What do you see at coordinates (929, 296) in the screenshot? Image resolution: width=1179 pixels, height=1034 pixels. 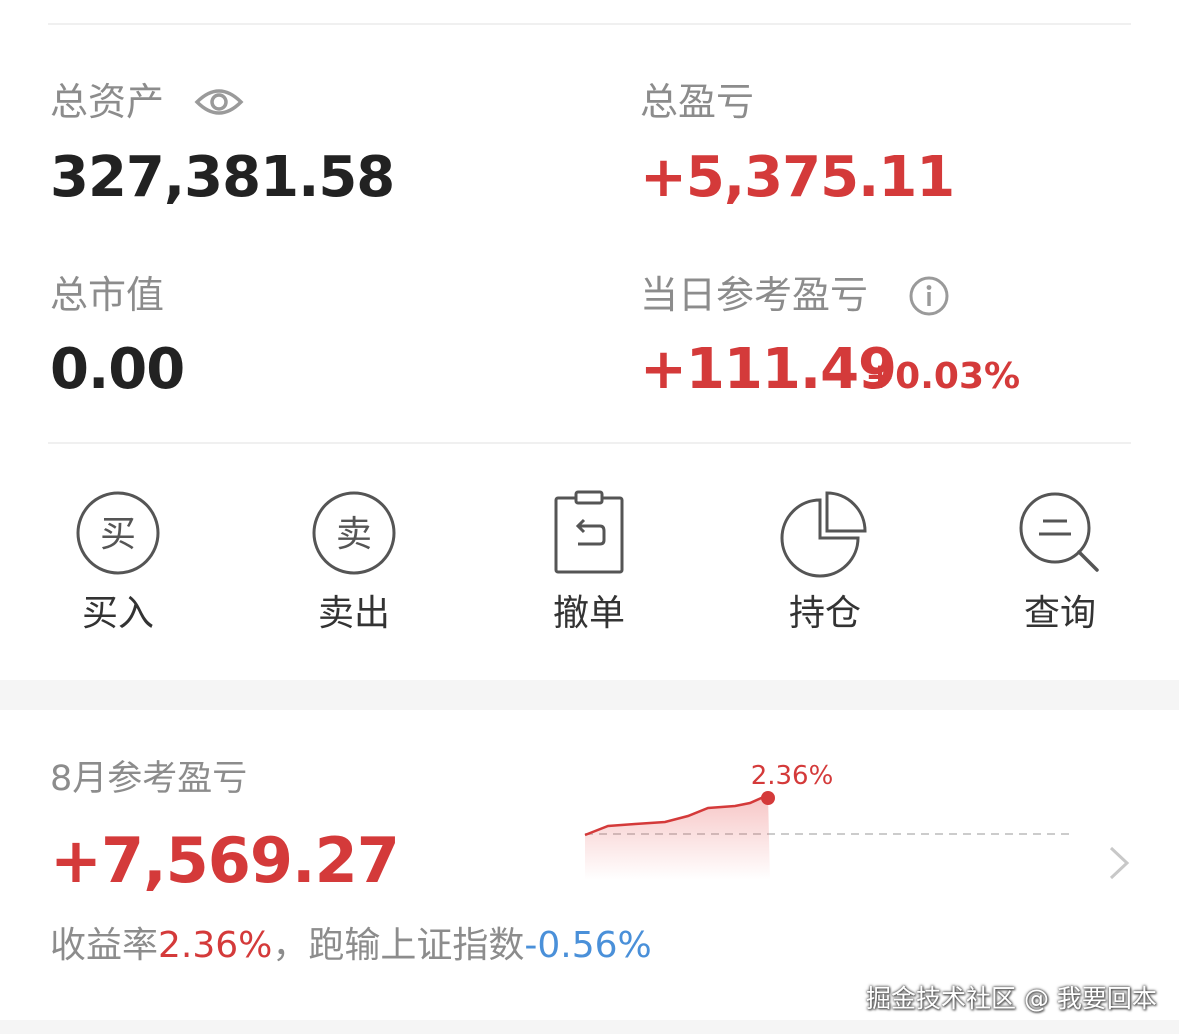 I see `info-icon` at bounding box center [929, 296].